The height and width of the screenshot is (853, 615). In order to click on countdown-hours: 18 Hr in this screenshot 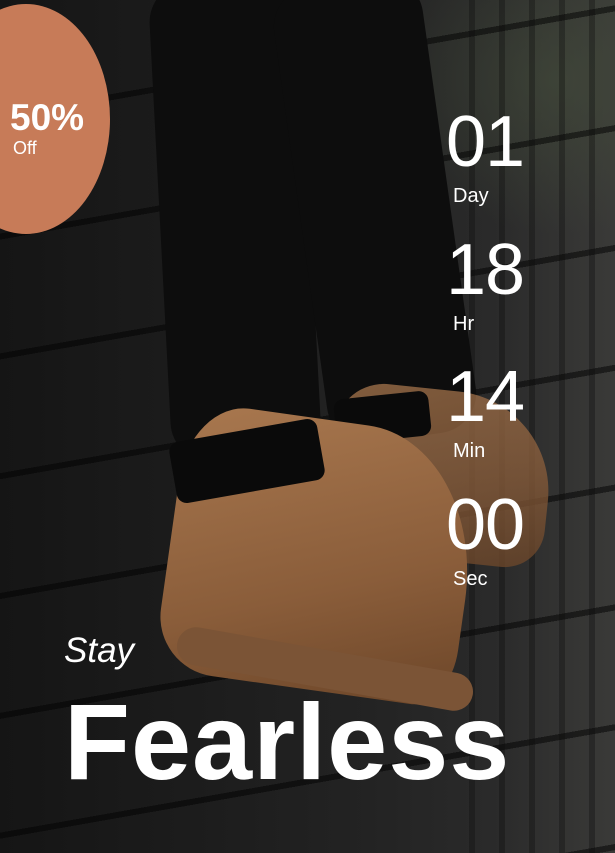, I will do `click(485, 282)`.